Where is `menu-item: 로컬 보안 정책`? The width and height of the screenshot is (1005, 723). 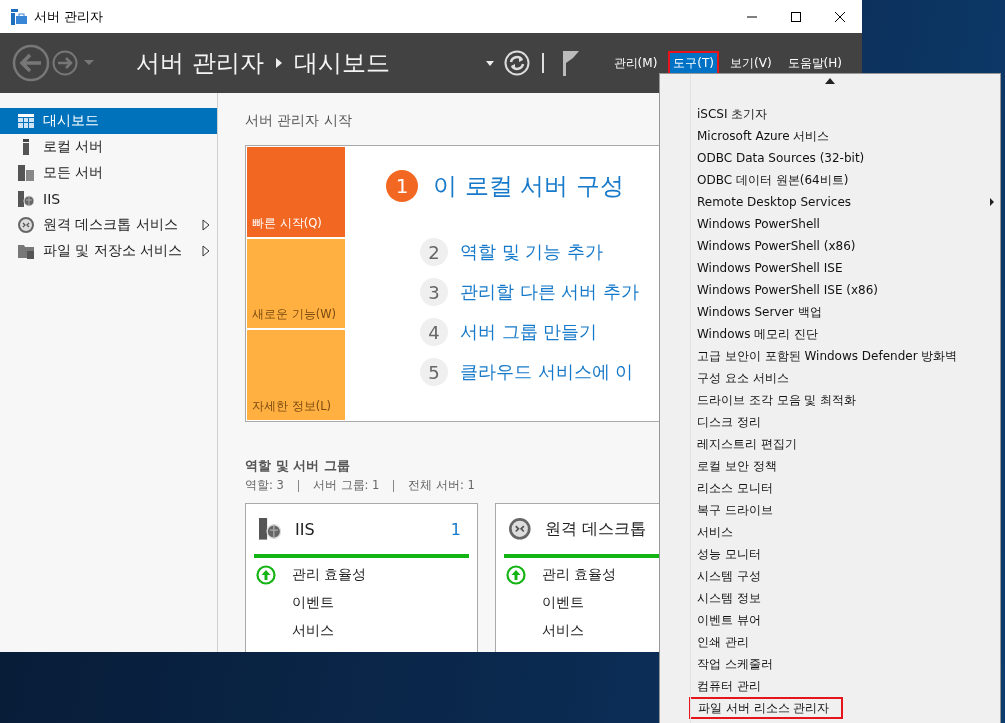
menu-item: 로컬 보안 정책 is located at coordinates (739, 466).